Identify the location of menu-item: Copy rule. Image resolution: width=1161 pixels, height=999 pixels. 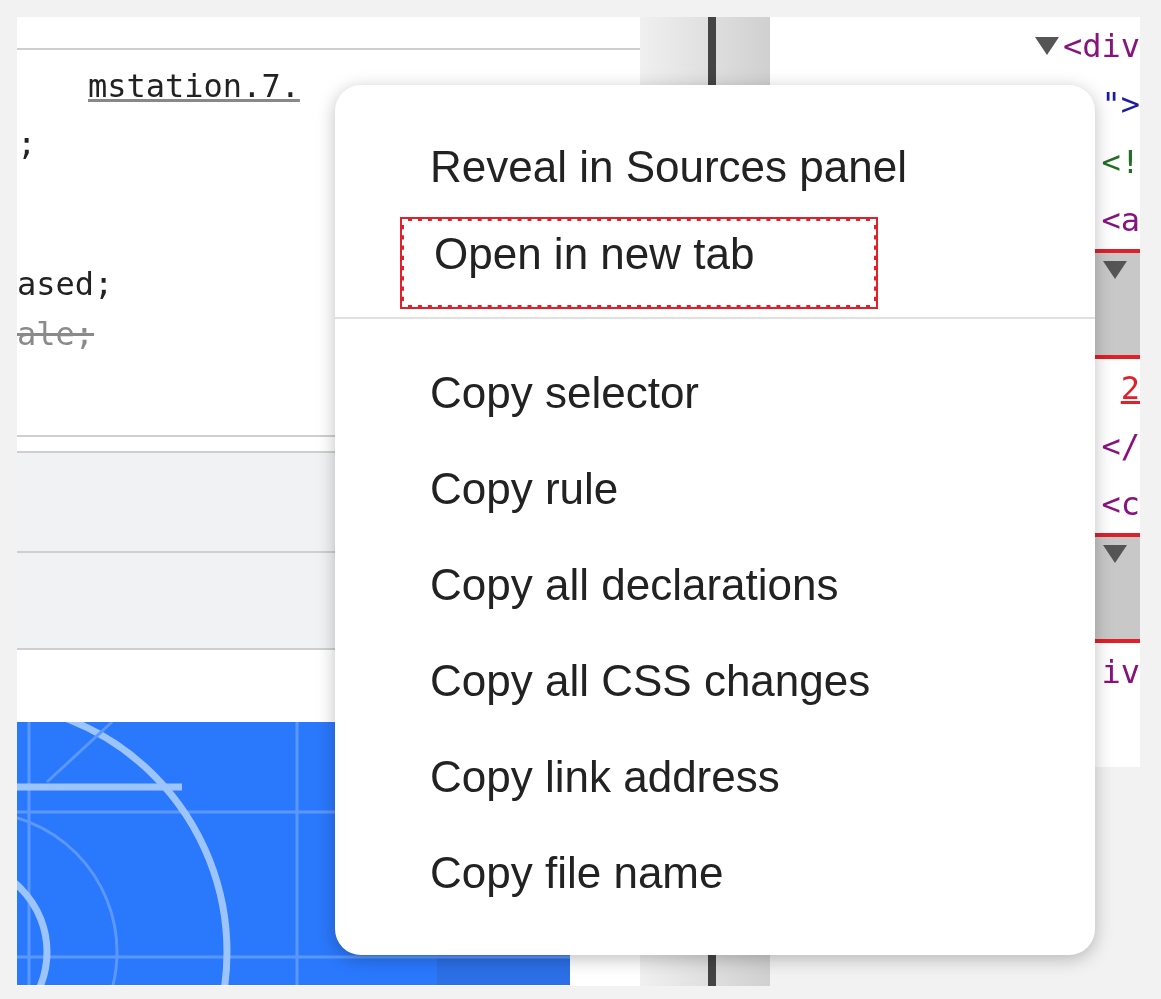
(509, 489).